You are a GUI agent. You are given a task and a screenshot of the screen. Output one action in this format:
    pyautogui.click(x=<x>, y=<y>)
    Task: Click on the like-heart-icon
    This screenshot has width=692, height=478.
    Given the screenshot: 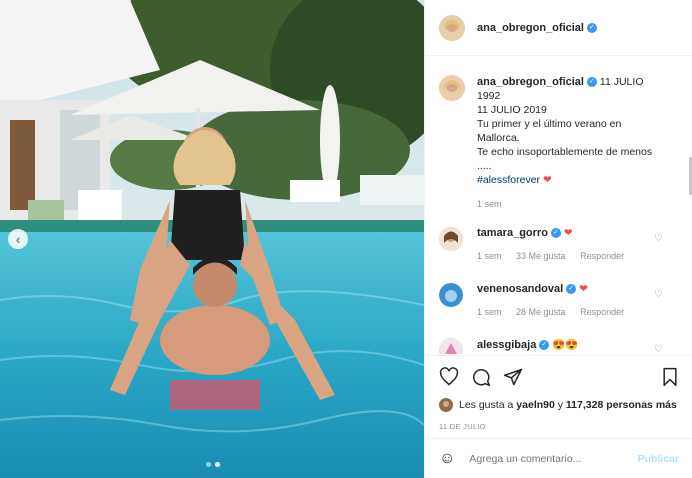 What is the action you would take?
    pyautogui.click(x=449, y=377)
    